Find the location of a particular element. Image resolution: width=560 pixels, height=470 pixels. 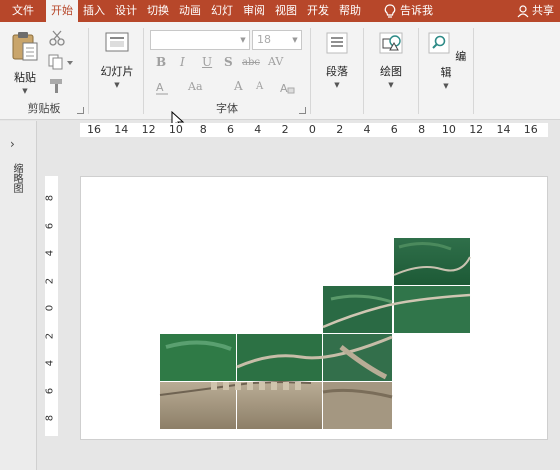

tab-9: 开发 is located at coordinates (318, 11).